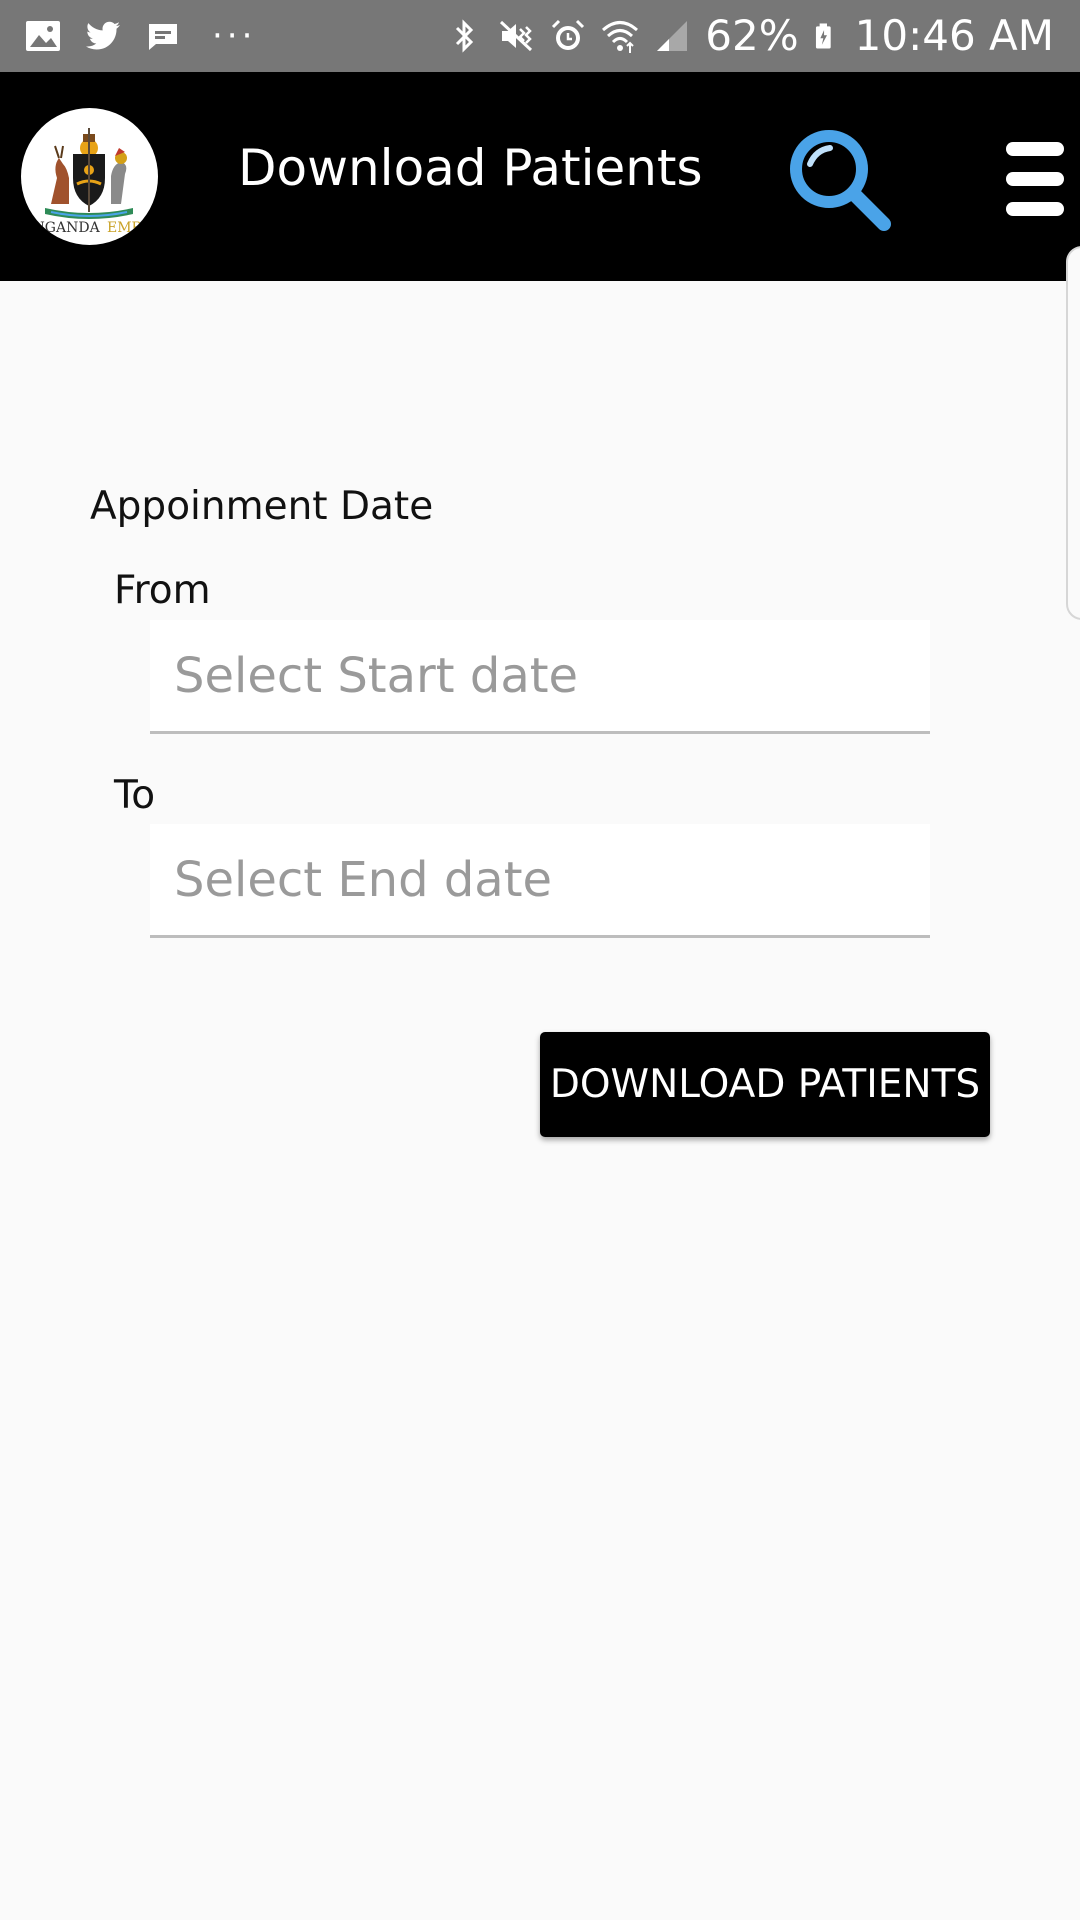 The width and height of the screenshot is (1080, 1920). What do you see at coordinates (620, 37) in the screenshot?
I see `wifi-icon` at bounding box center [620, 37].